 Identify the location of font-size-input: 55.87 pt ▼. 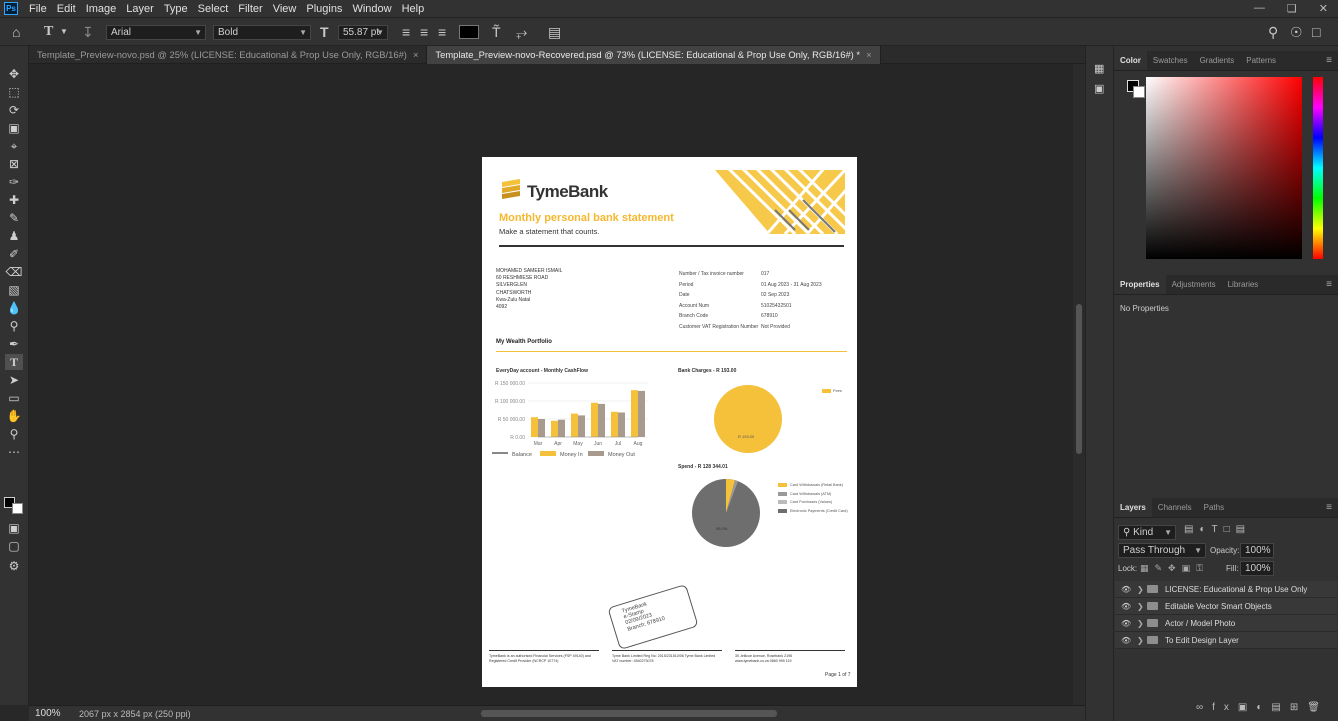
(363, 32).